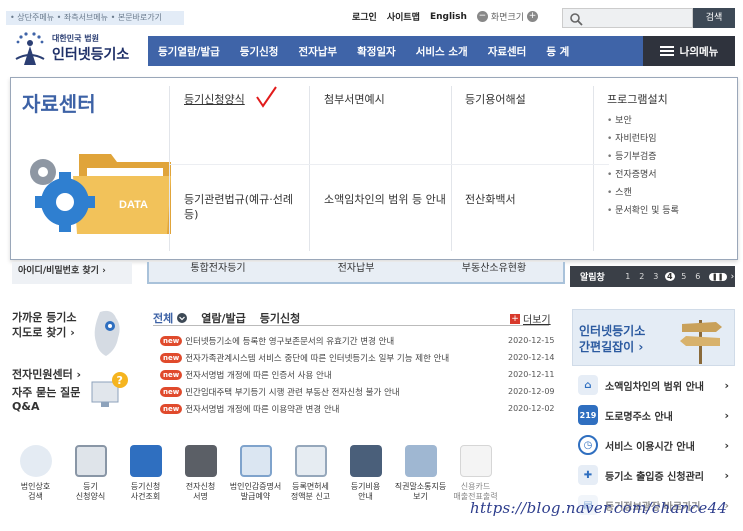  I want to click on monitor-icon, so click(145, 461).